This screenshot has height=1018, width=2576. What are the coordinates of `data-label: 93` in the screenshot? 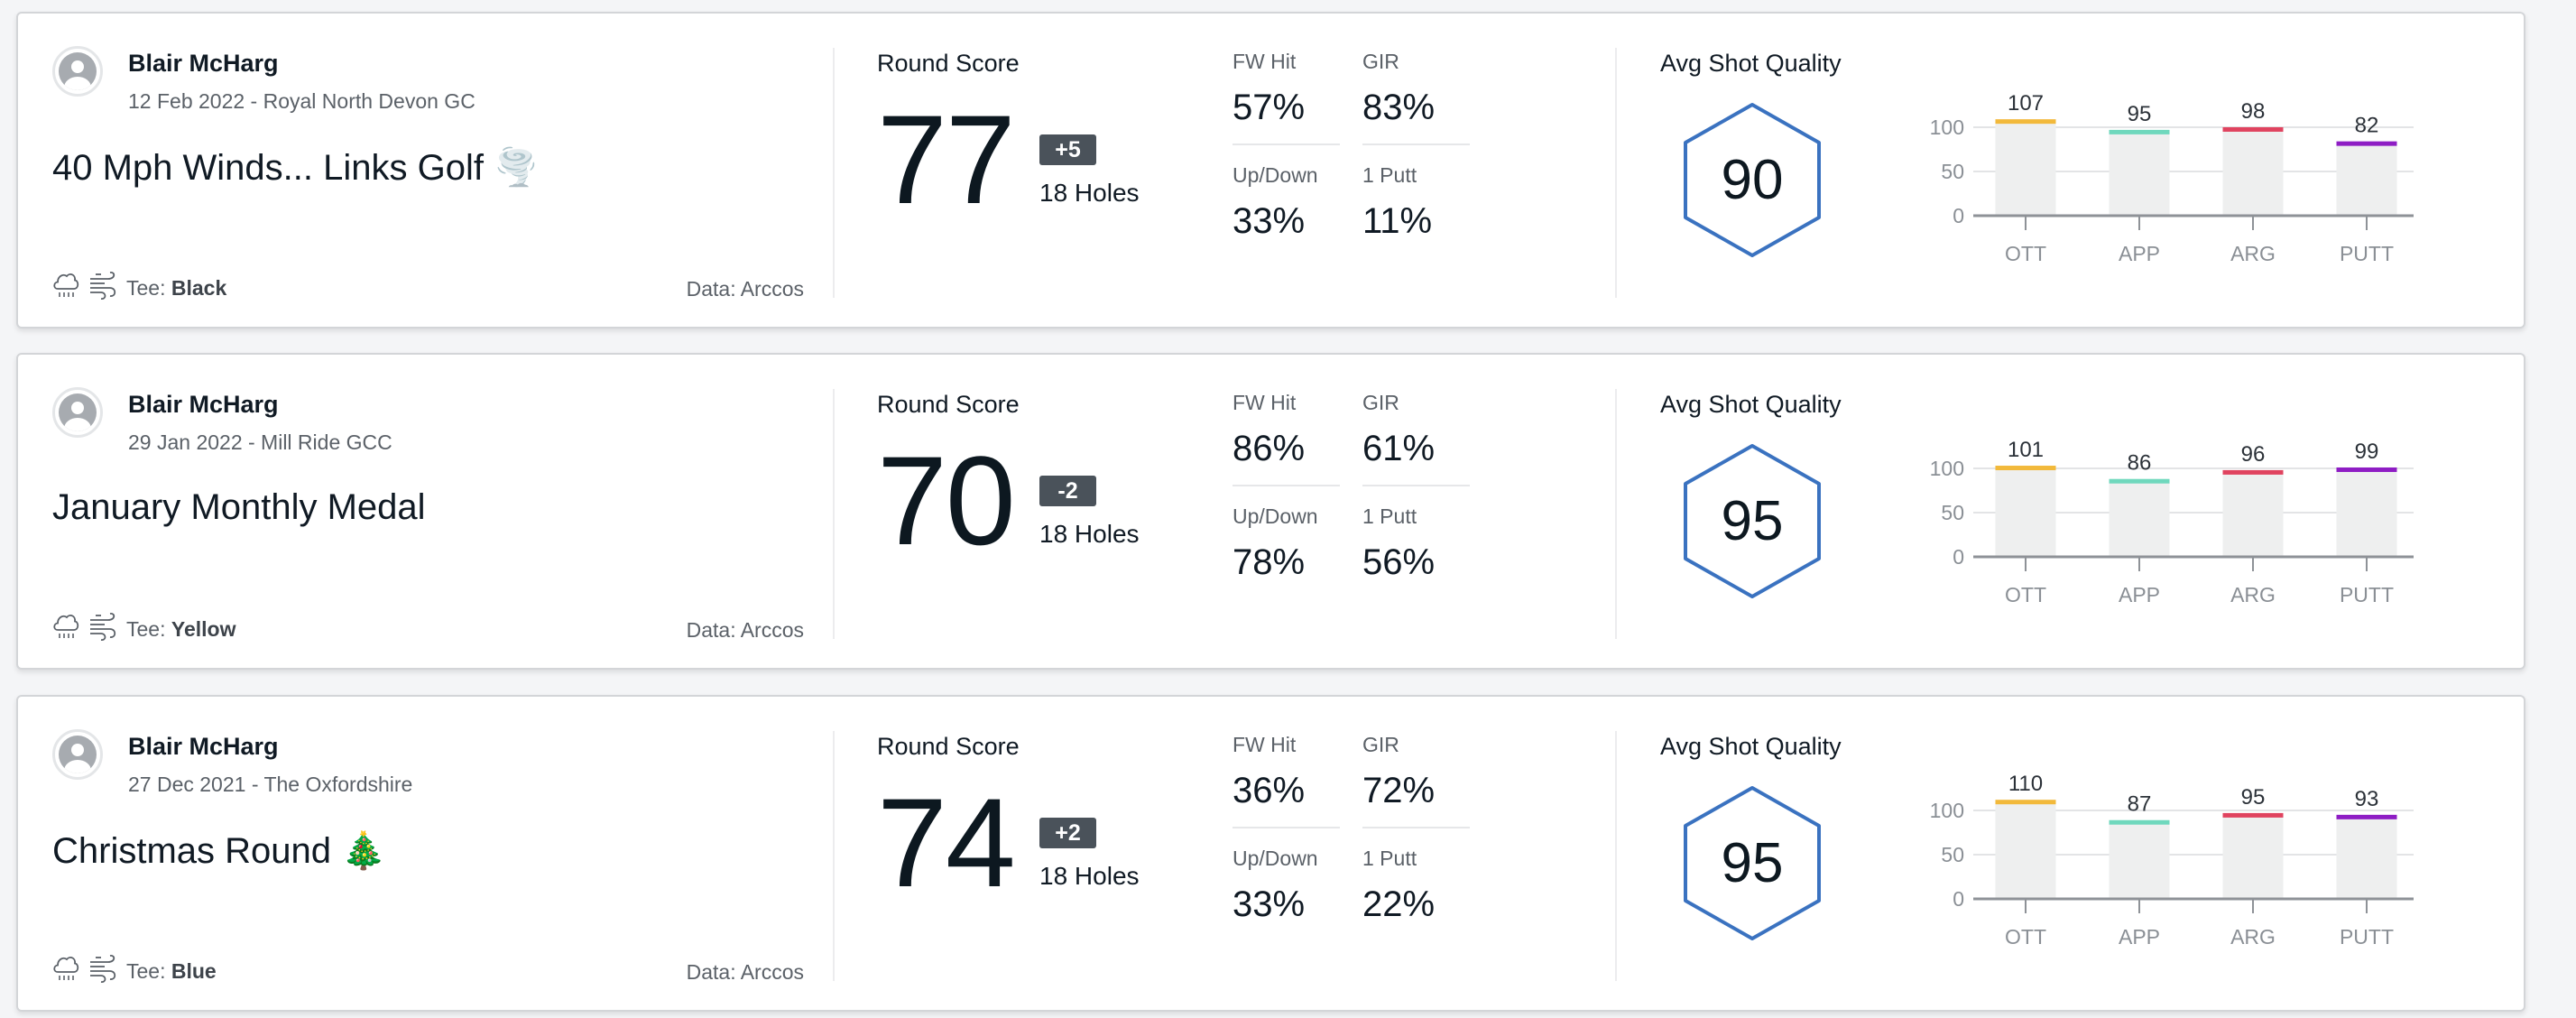 It's located at (2367, 799).